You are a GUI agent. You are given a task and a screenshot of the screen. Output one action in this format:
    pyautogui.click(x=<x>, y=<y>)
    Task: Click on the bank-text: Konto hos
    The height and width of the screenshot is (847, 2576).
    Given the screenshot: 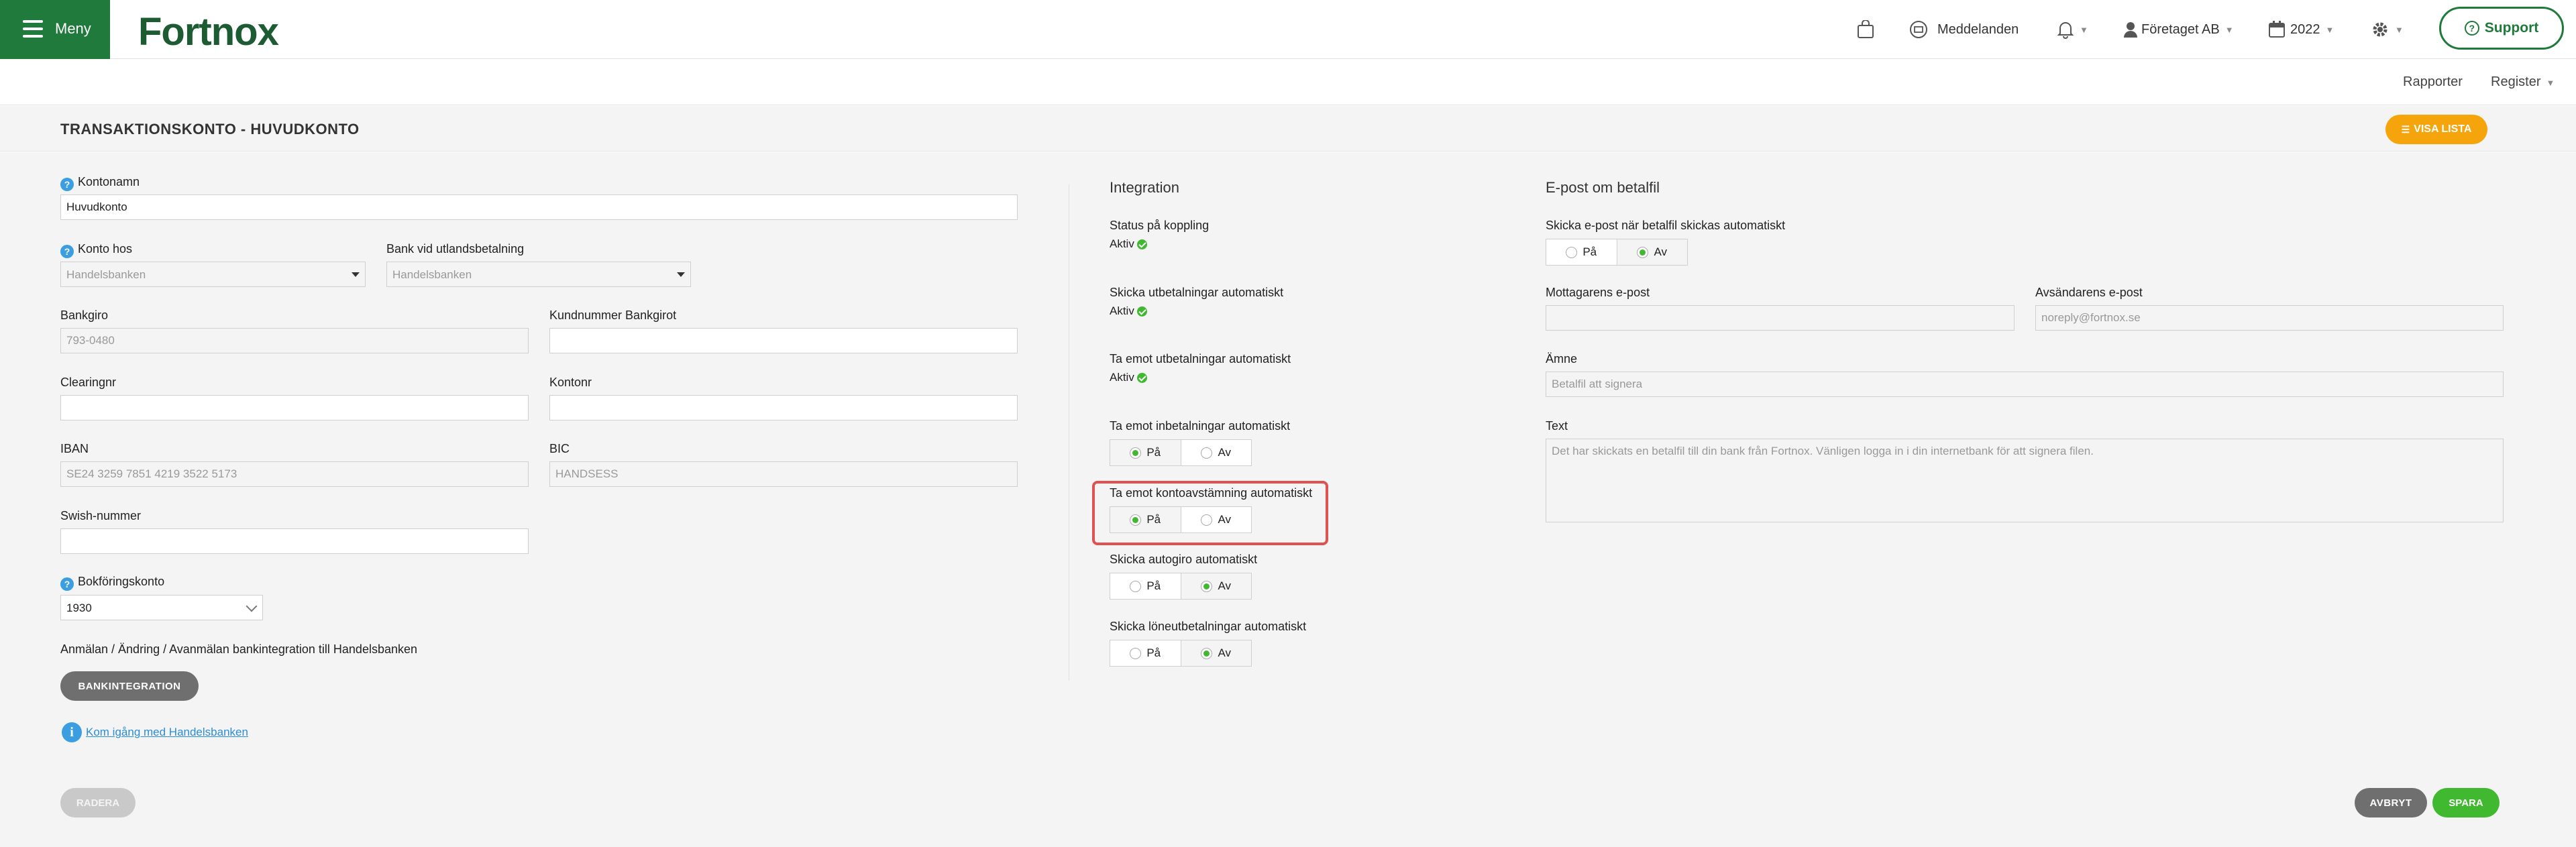 What is the action you would take?
    pyautogui.click(x=105, y=249)
    